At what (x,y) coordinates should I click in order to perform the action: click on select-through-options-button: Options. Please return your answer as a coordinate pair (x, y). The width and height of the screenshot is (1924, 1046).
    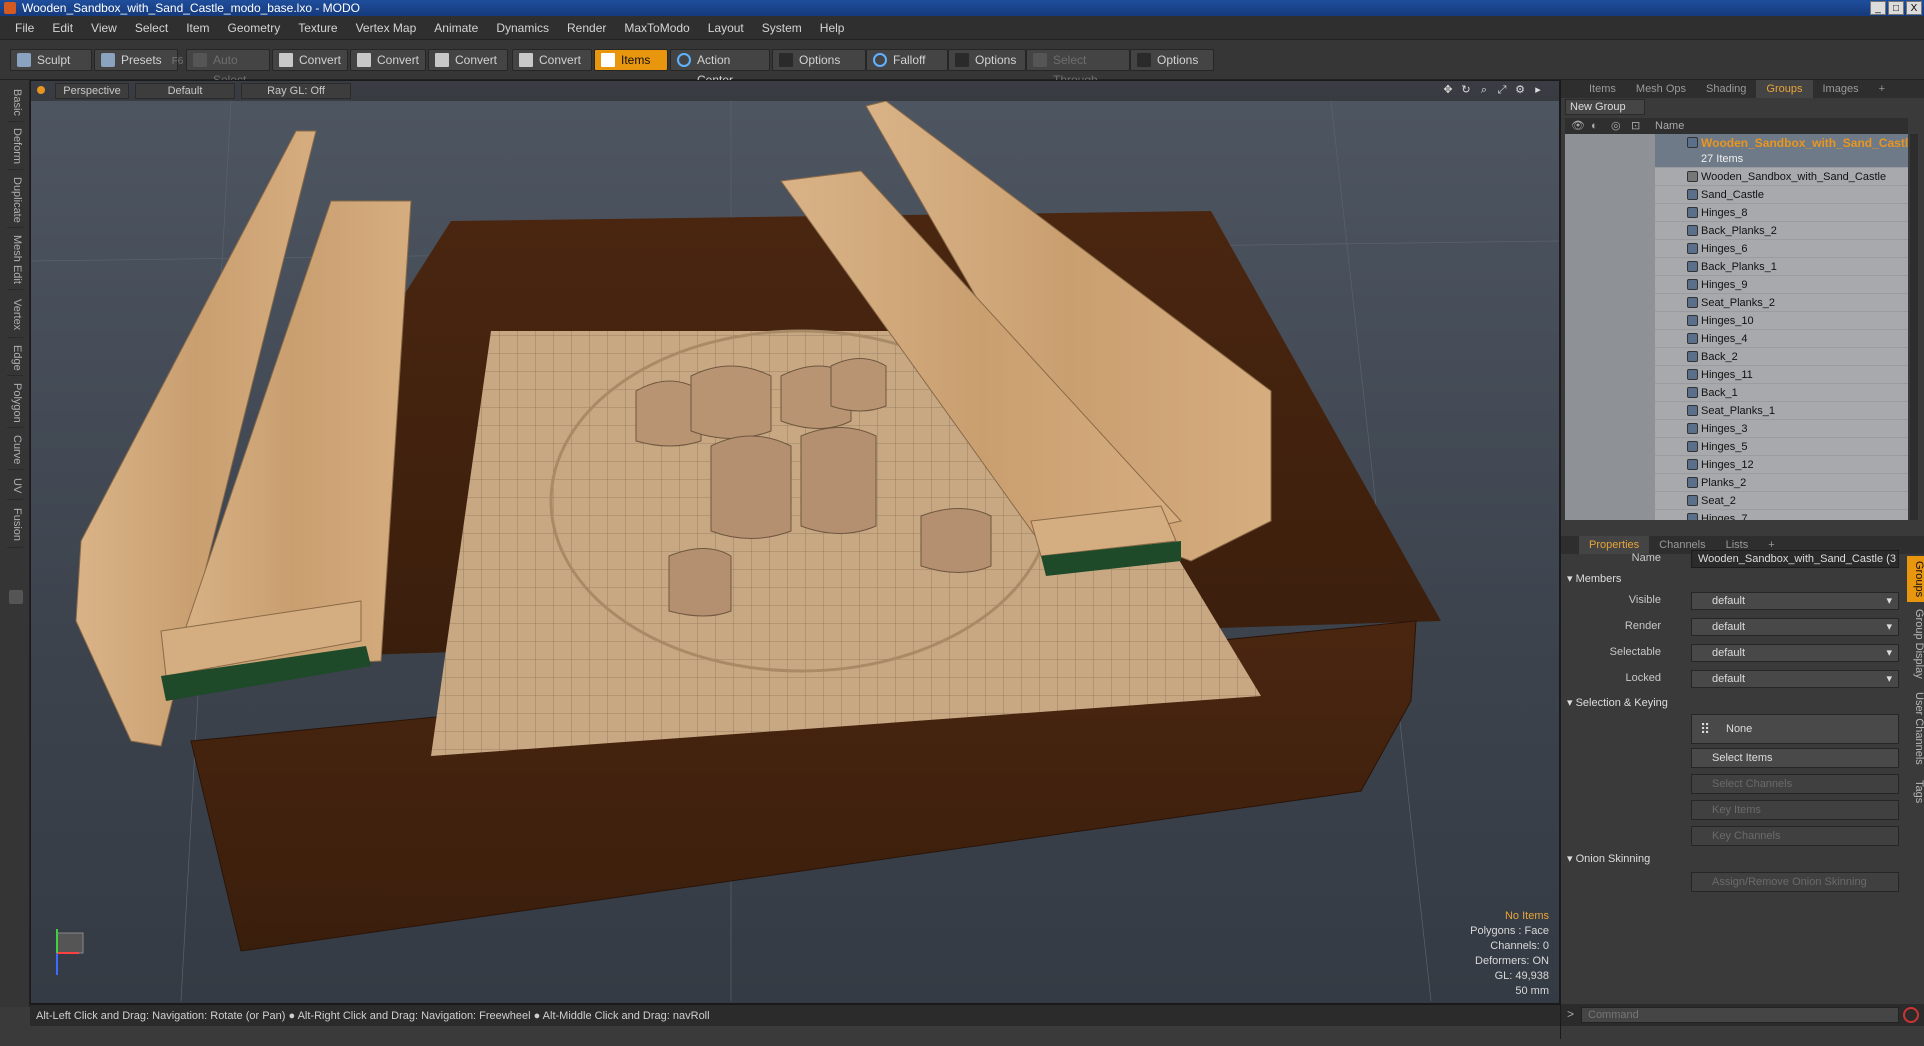
    Looking at the image, I should click on (1172, 60).